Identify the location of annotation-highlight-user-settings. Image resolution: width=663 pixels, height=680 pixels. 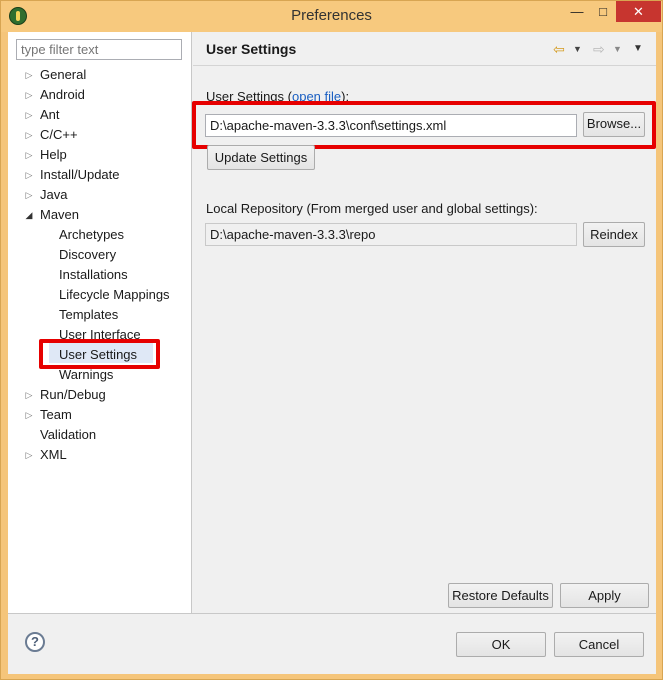
(99, 354).